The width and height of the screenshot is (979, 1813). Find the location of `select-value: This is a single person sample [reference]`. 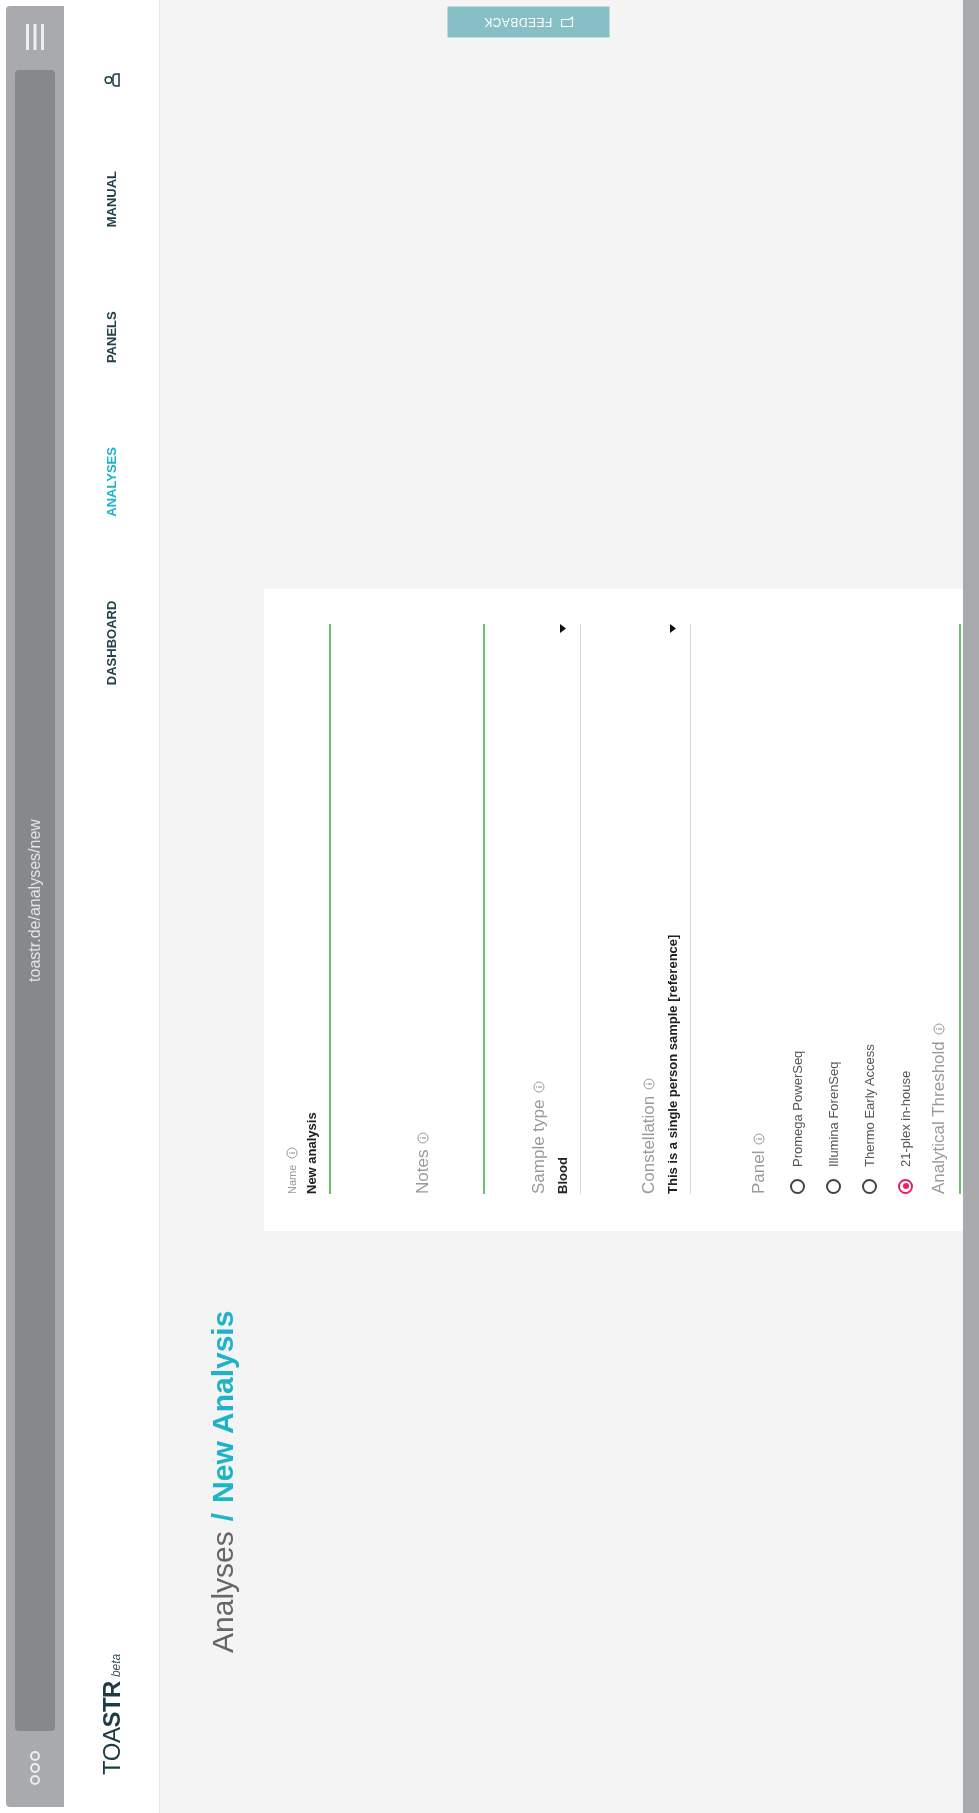

select-value: This is a single person sample [reference] is located at coordinates (672, 1064).